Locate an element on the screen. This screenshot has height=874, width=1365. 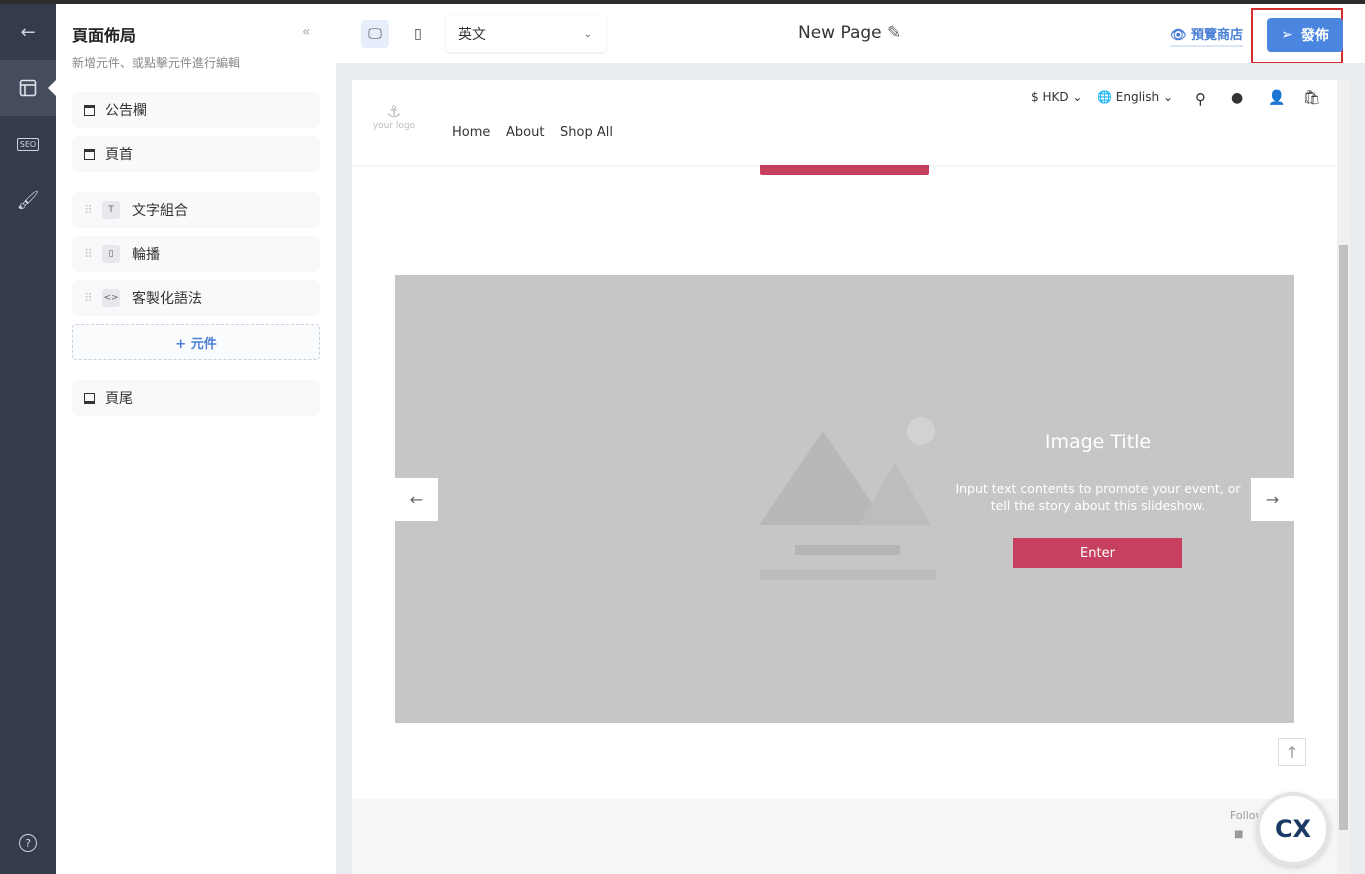
phone-icon: ▯ is located at coordinates (418, 34).